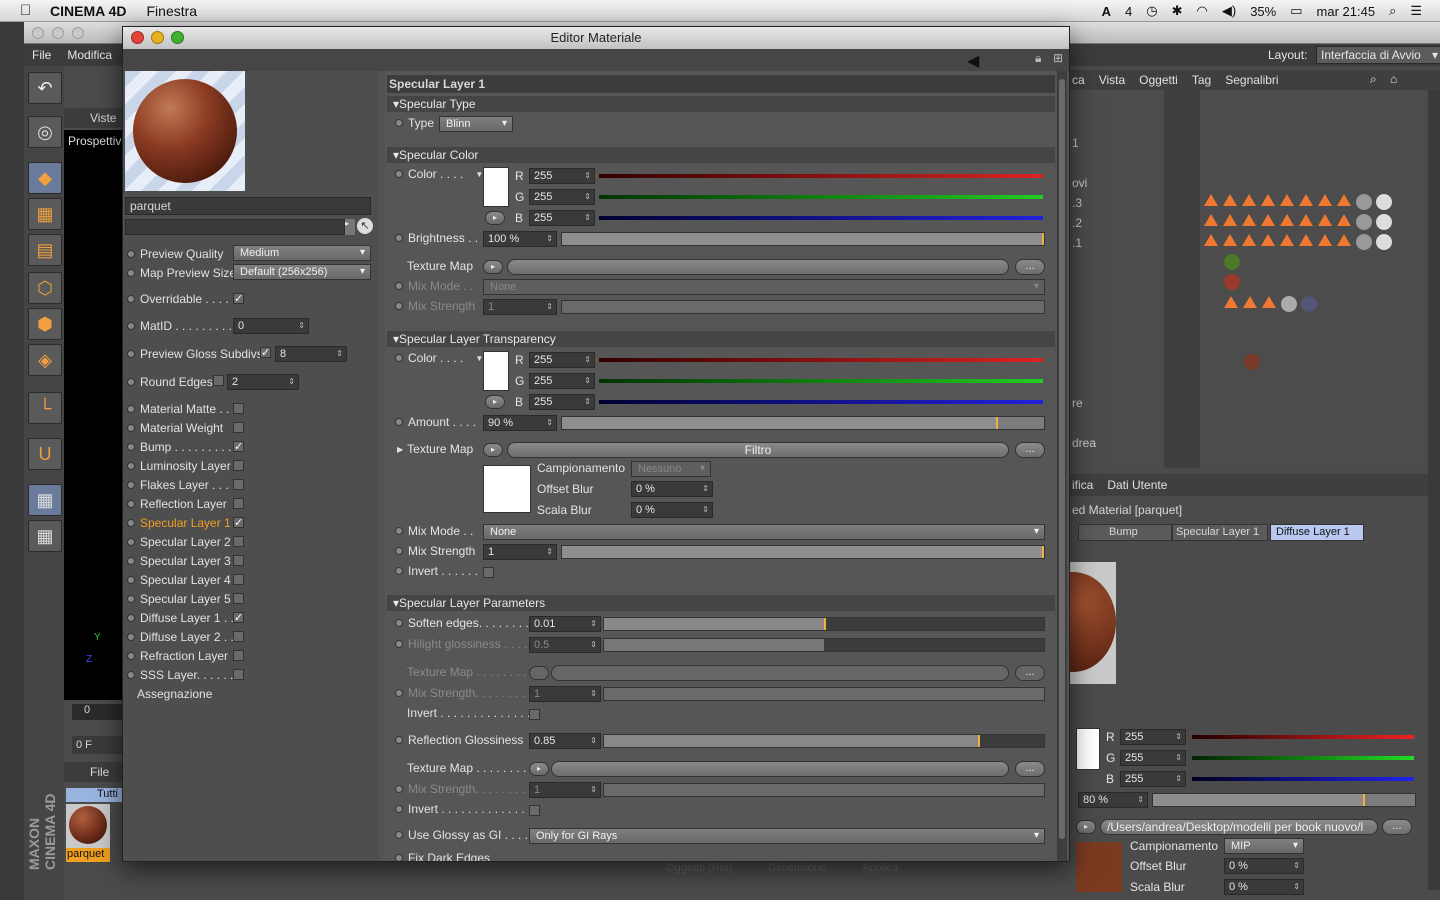 The width and height of the screenshot is (1440, 900). I want to click on channel-row: SSS Layer. . . . . . ., so click(182, 675).